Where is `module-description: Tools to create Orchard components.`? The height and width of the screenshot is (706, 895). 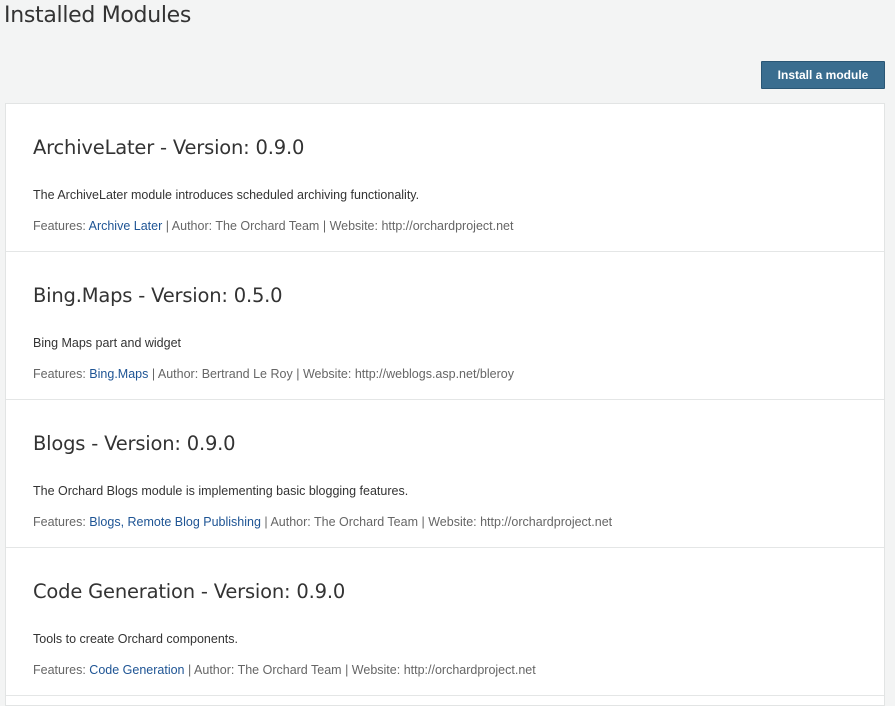 module-description: Tools to create Orchard components. is located at coordinates (135, 639).